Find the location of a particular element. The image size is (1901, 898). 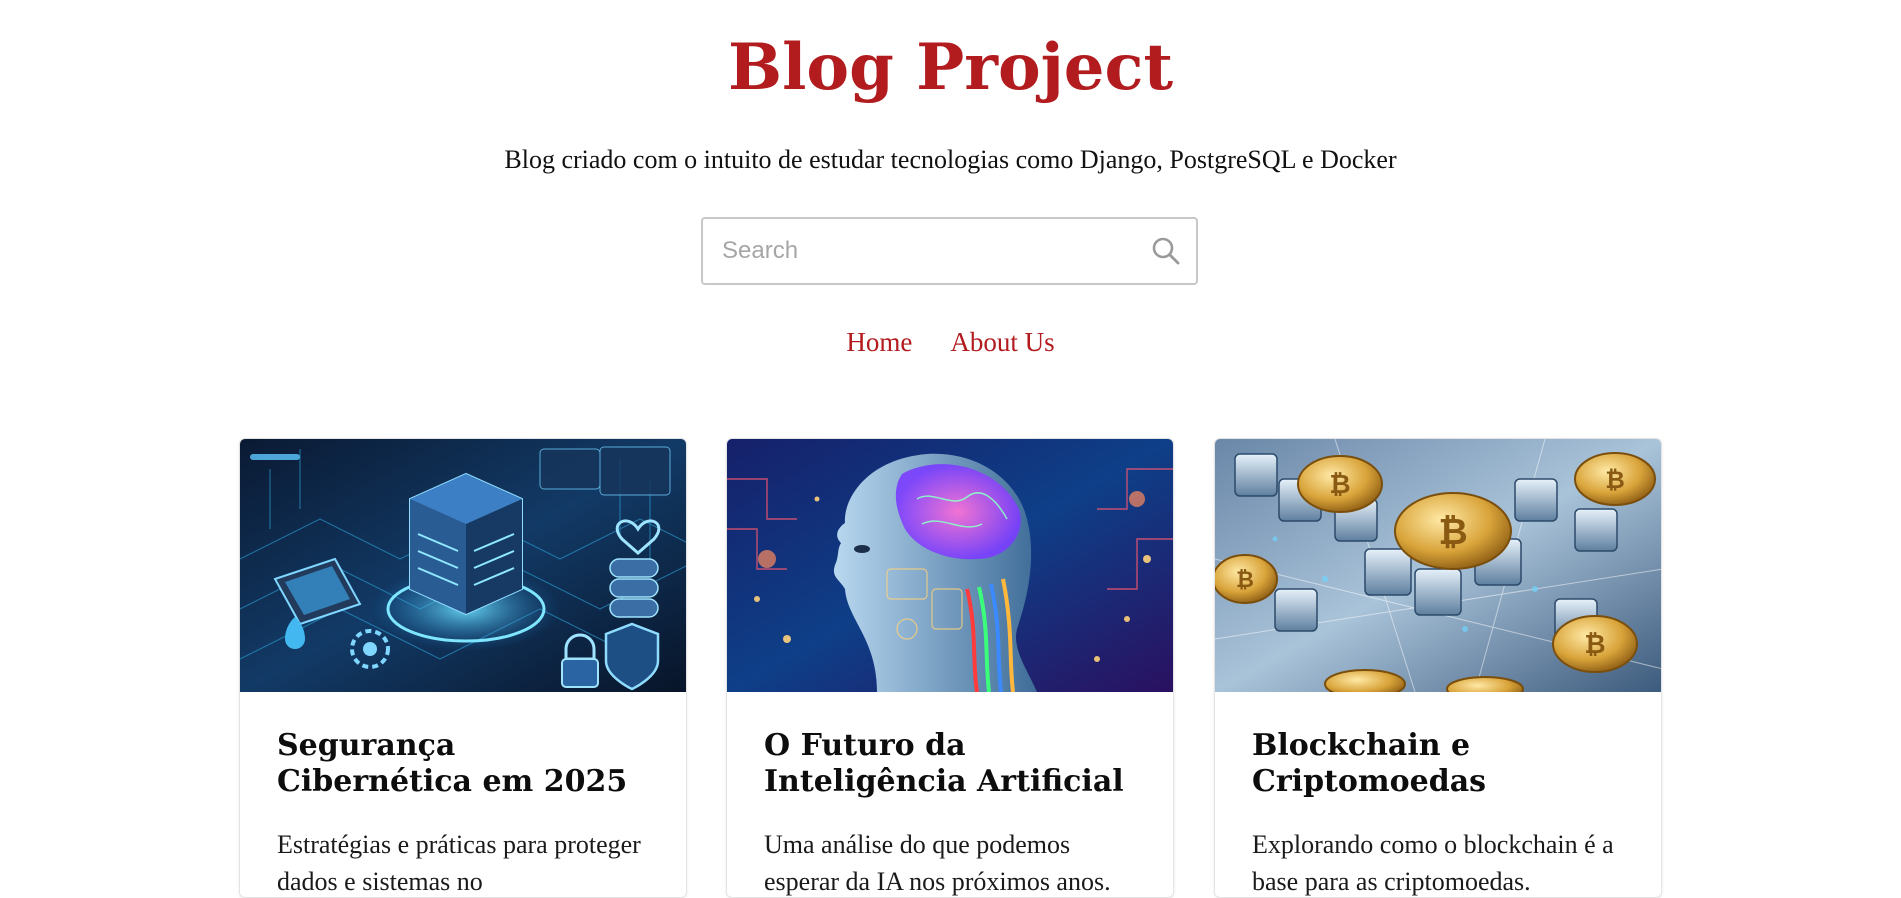

post-image-ai is located at coordinates (950, 565).